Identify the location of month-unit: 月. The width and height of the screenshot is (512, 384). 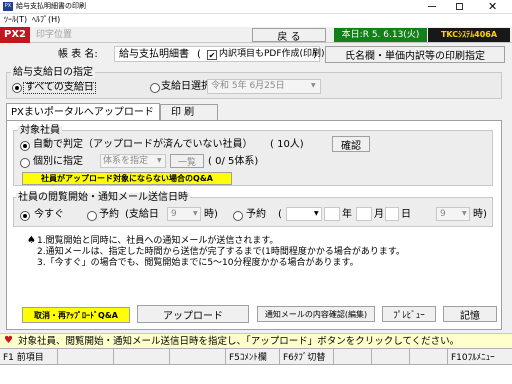
(379, 214).